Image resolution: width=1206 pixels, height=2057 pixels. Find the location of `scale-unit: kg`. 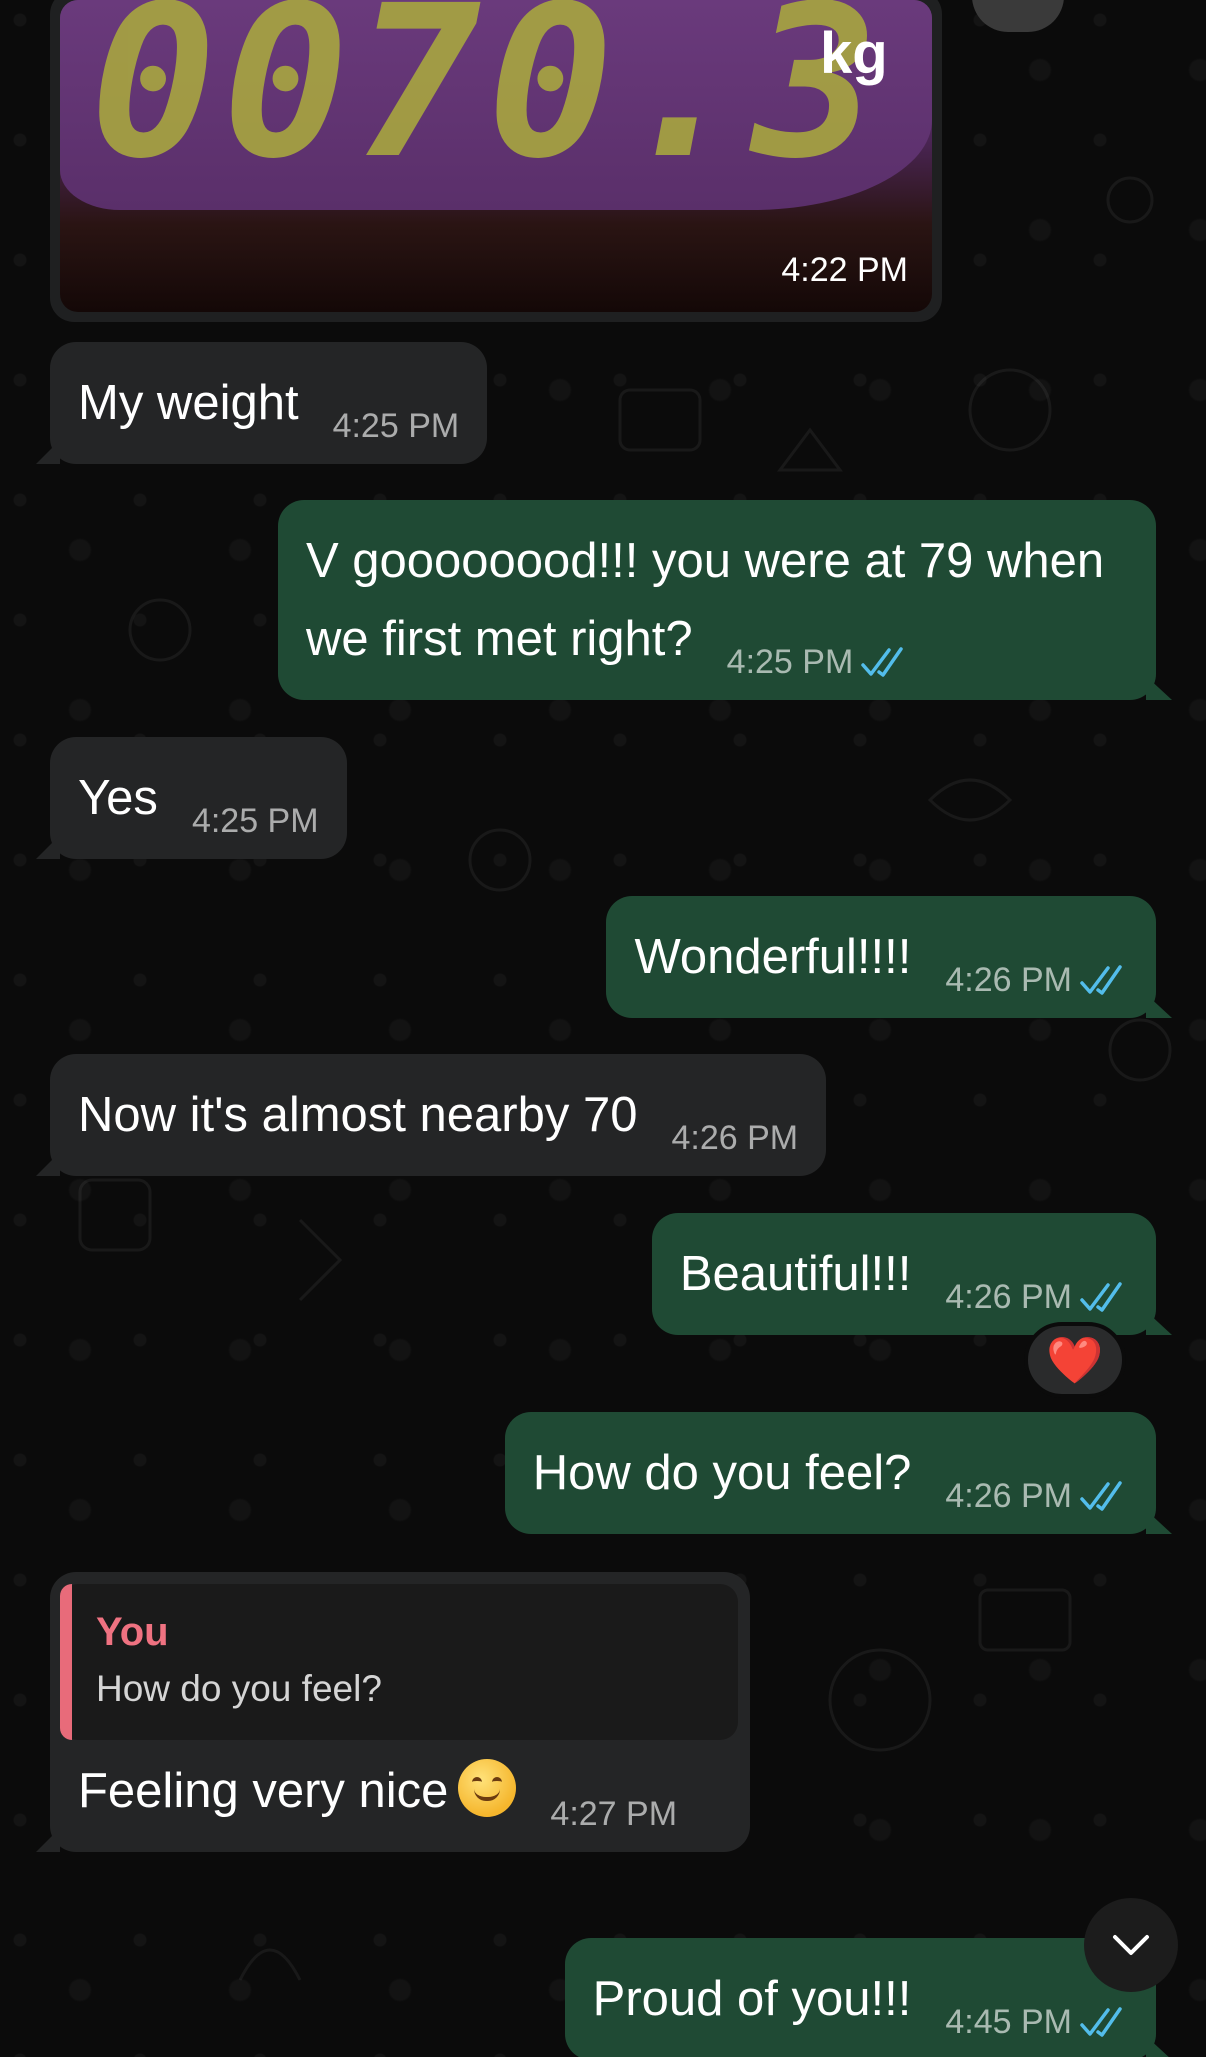

scale-unit: kg is located at coordinates (854, 53).